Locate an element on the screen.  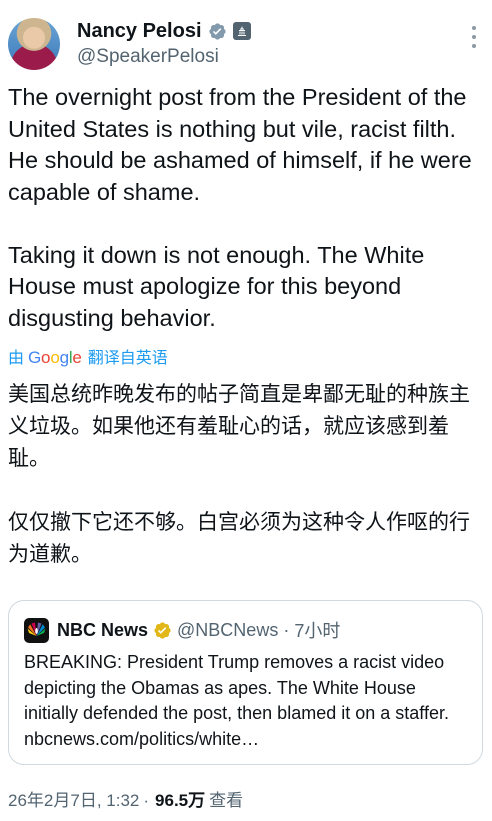
tweet-footer: 26年2月7日, 1:32 · 96.5万 查看 is located at coordinates (125, 798).